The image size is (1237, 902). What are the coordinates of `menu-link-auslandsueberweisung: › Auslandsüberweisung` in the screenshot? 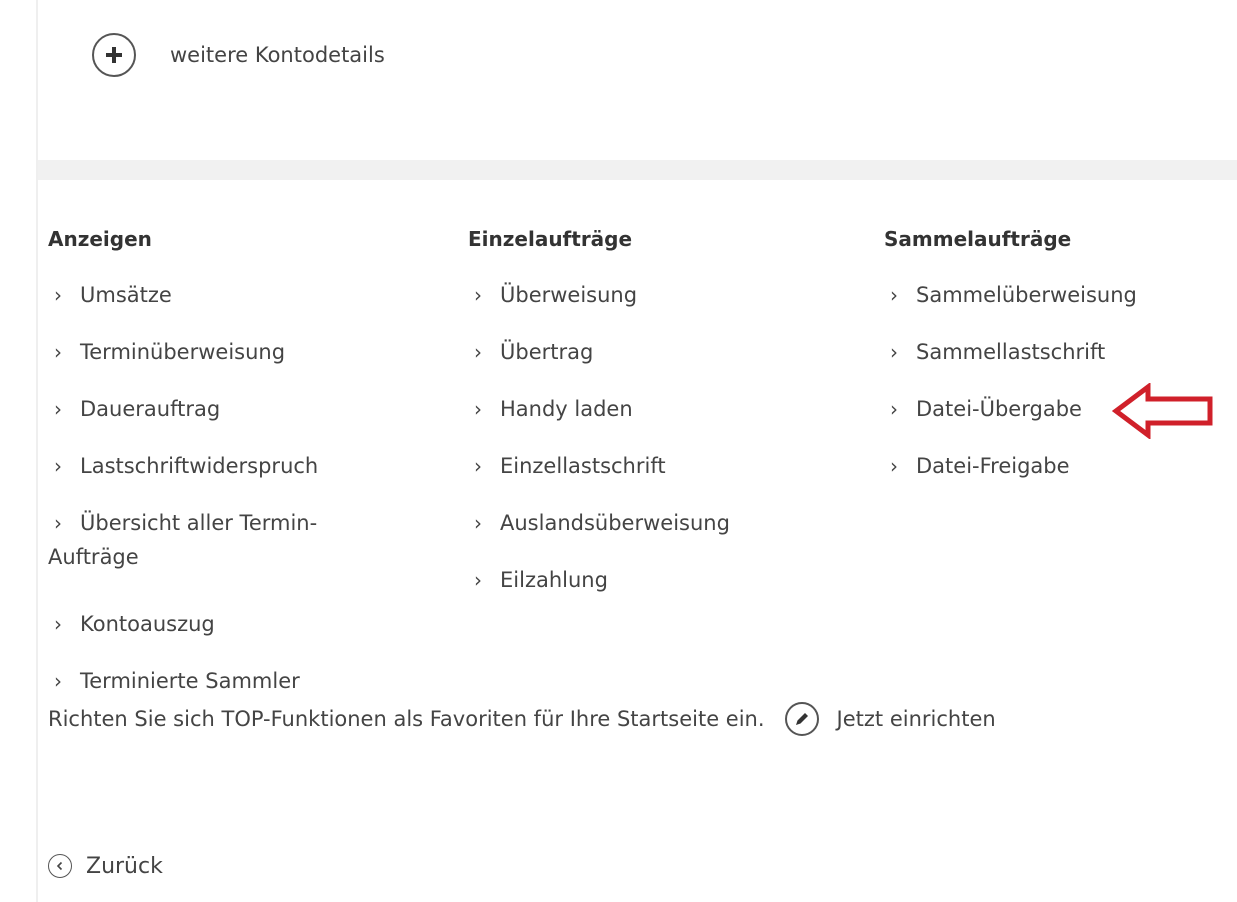 It's located at (648, 534).